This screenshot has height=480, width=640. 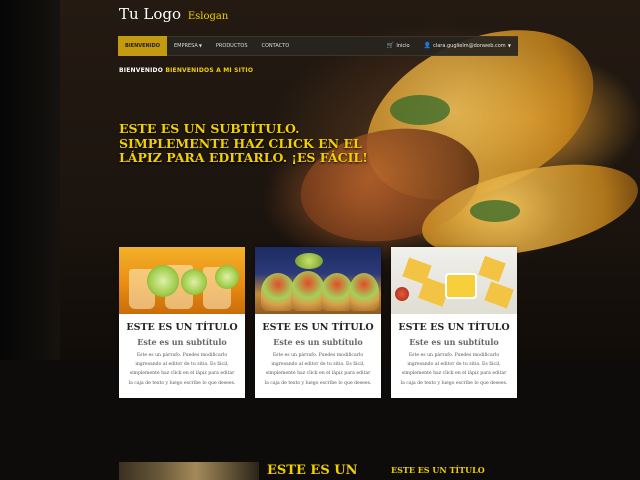 I want to click on nav-item-label: Productos, so click(x=231, y=46).